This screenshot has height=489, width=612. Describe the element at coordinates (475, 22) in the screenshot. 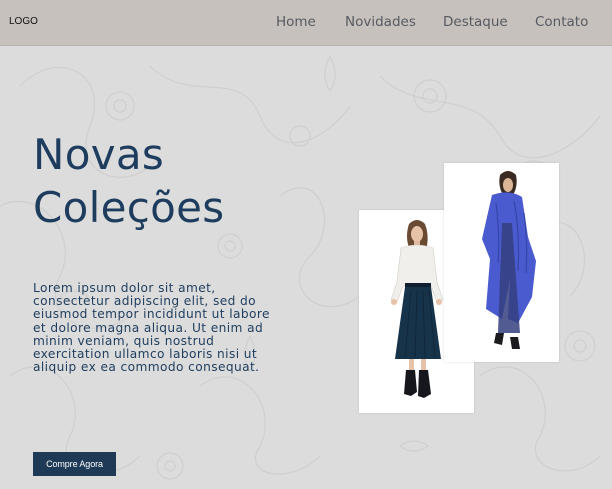

I see `nav-link-destaque: Destaque` at that location.